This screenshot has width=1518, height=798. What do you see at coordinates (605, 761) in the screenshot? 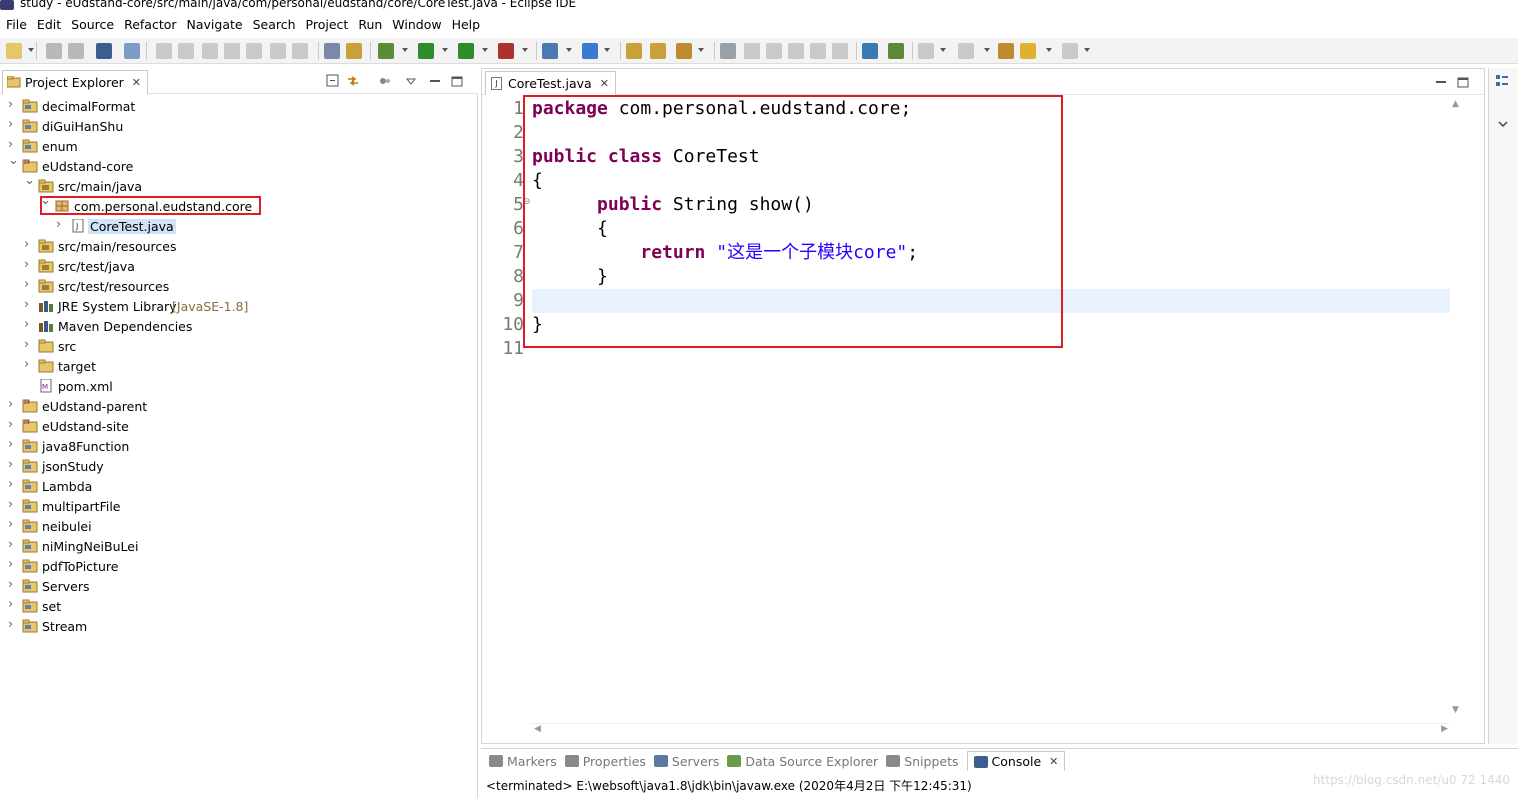
I see `tab-properties: Properties` at bounding box center [605, 761].